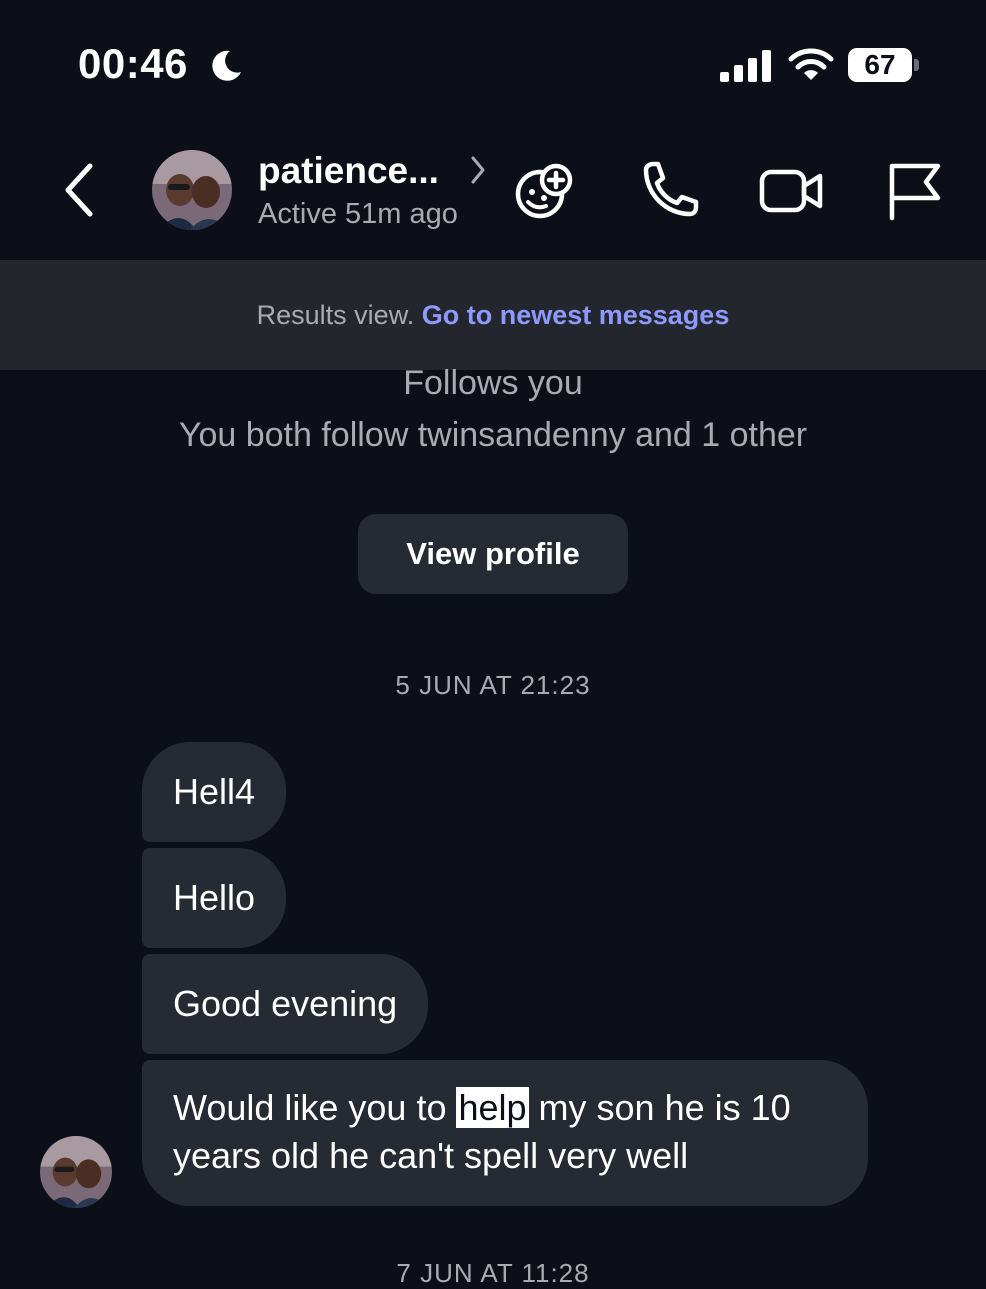 Image resolution: width=986 pixels, height=1289 pixels. What do you see at coordinates (335, 315) in the screenshot?
I see `results-view-label: Results view.` at bounding box center [335, 315].